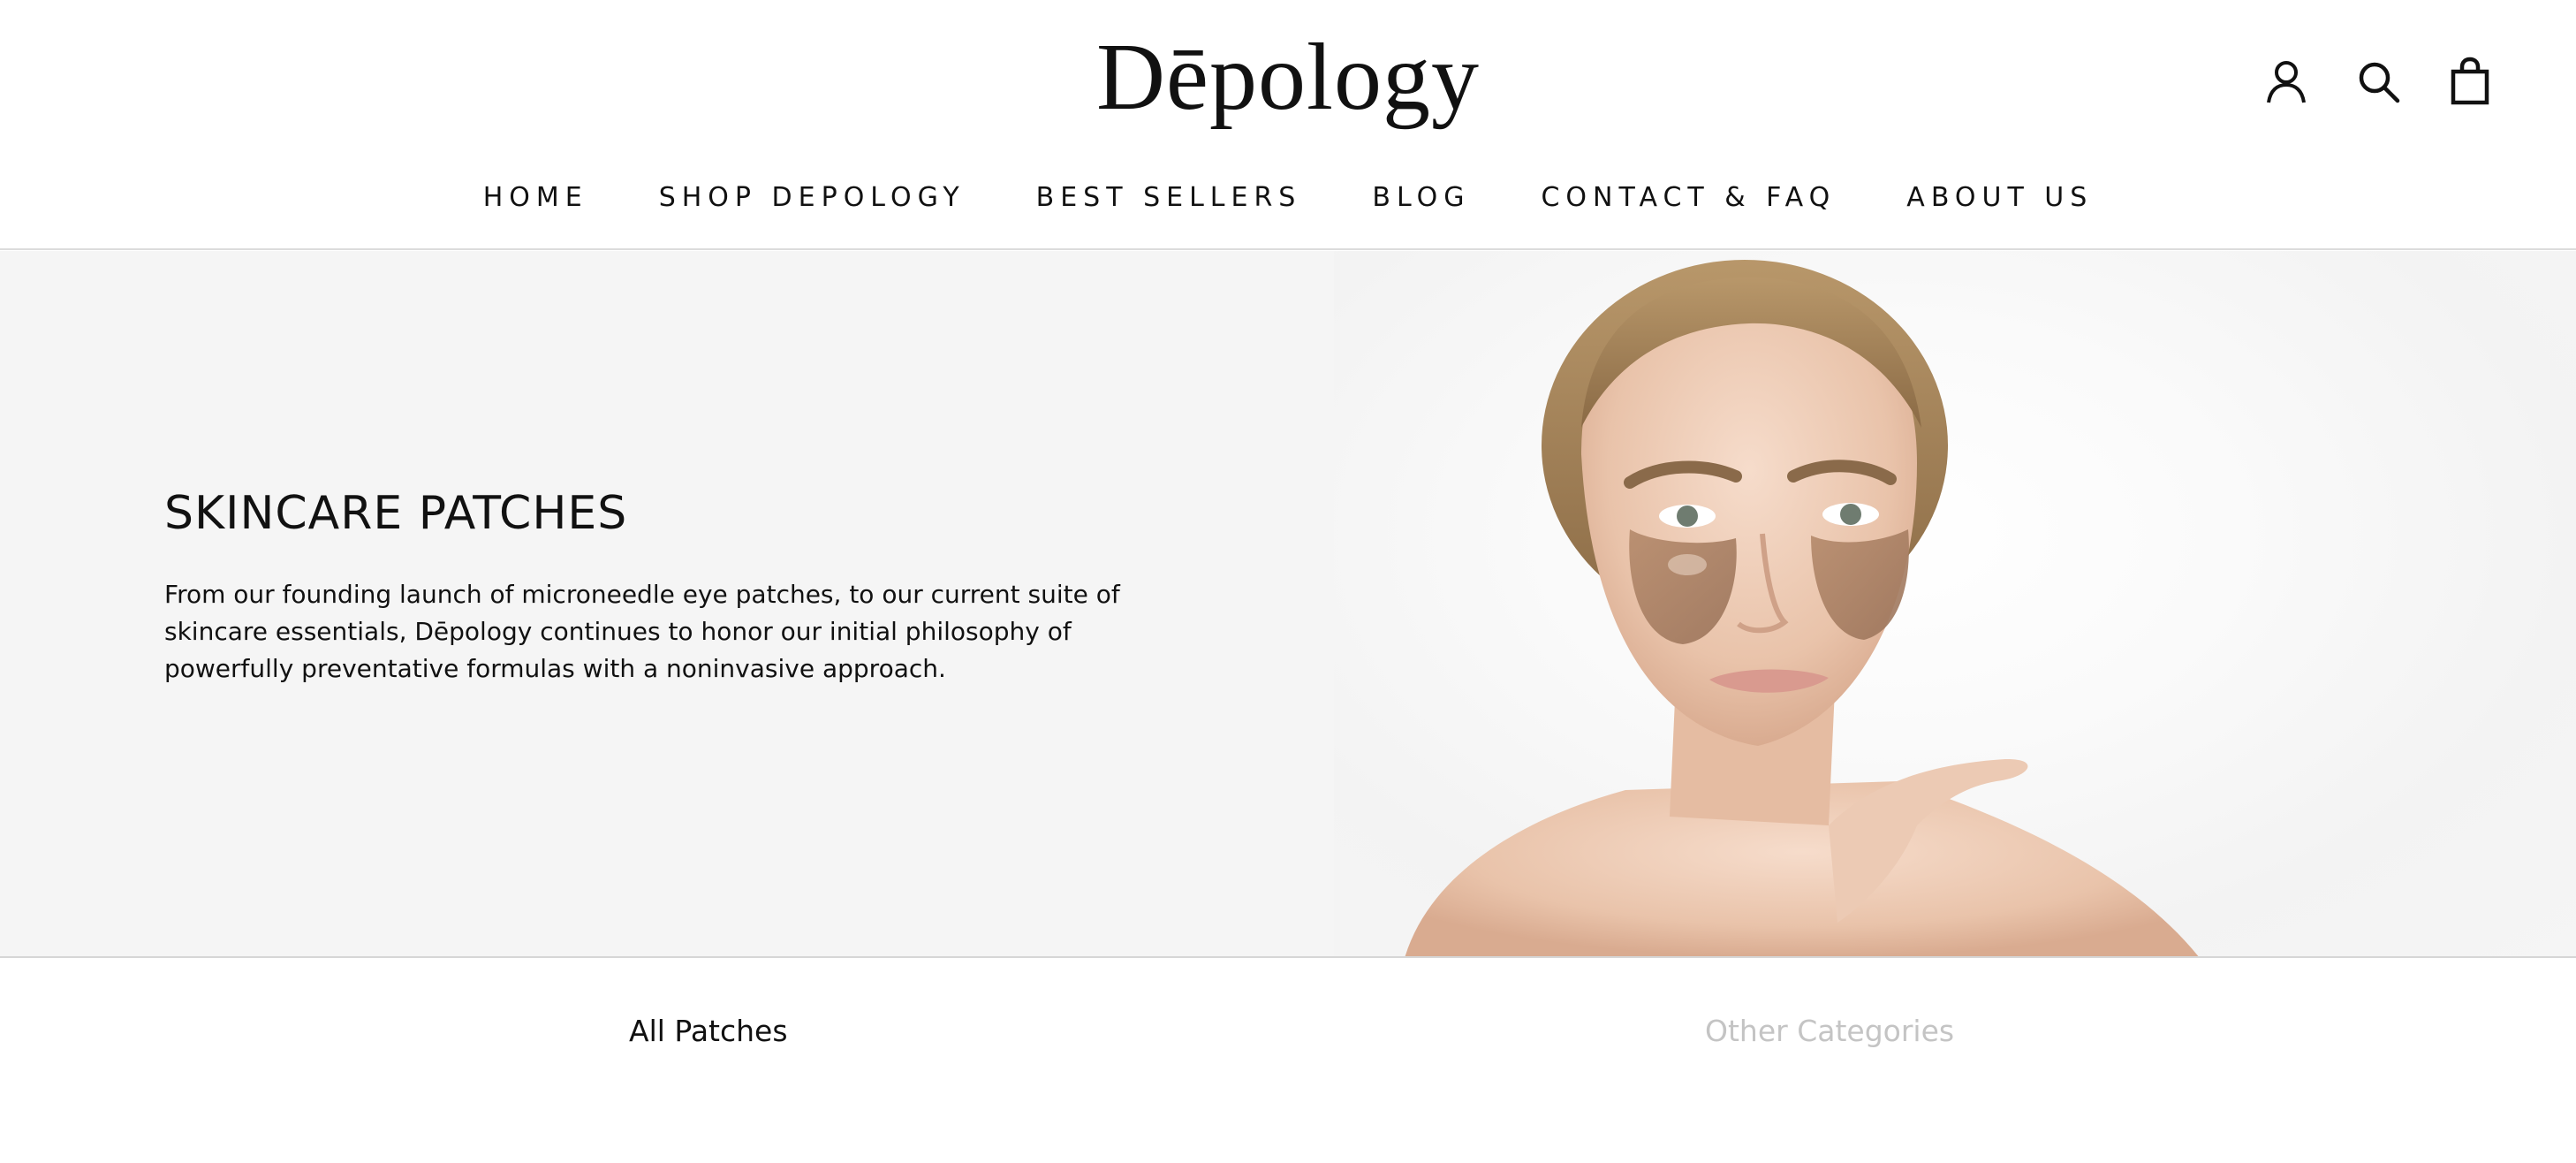 Image resolution: width=2576 pixels, height=1163 pixels. Describe the element at coordinates (1421, 198) in the screenshot. I see `nav-item-blog: BLOG` at that location.